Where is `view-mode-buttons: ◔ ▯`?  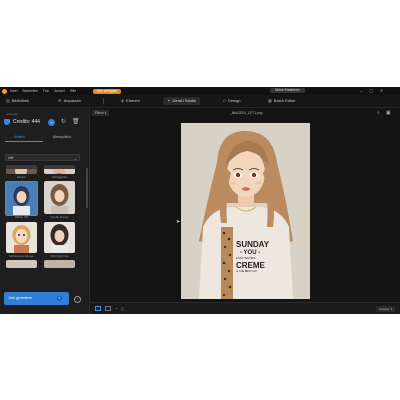 view-mode-buttons: ◔ ▯ is located at coordinates (109, 308).